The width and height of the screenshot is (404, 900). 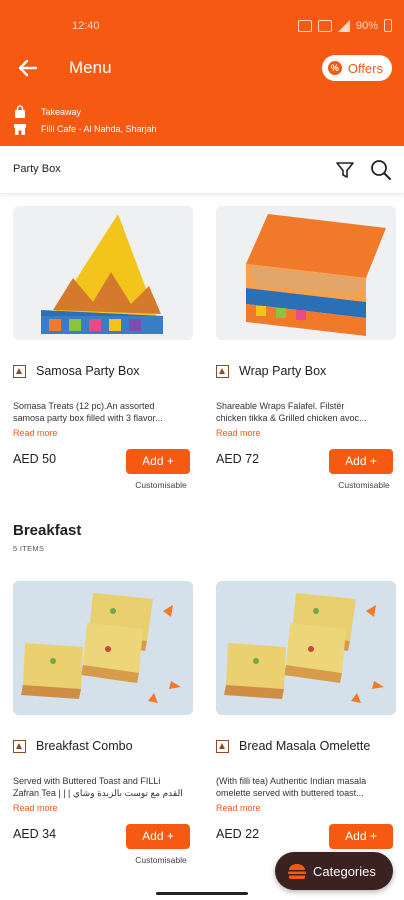 I want to click on wrap-box-illustration, so click(x=306, y=273).